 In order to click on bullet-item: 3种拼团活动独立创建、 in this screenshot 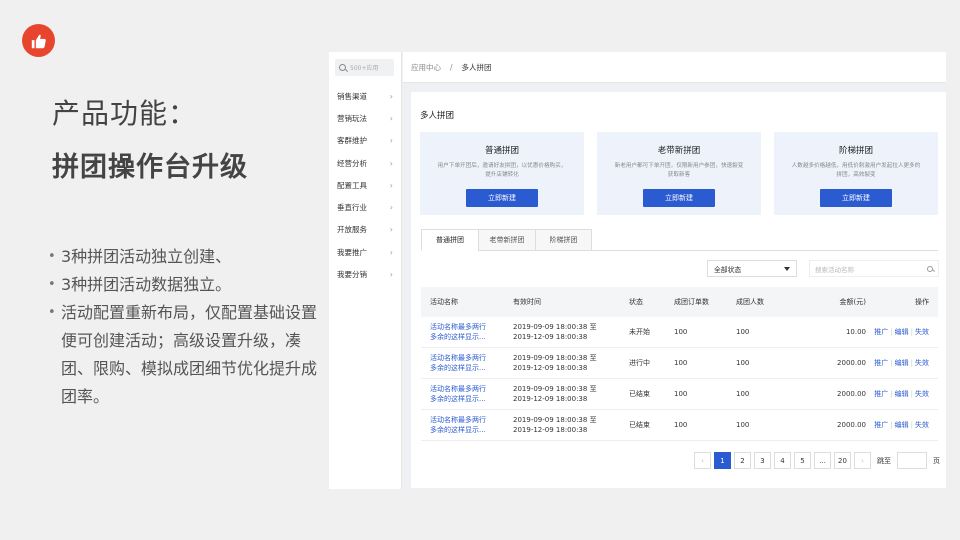, I will do `click(183, 257)`.